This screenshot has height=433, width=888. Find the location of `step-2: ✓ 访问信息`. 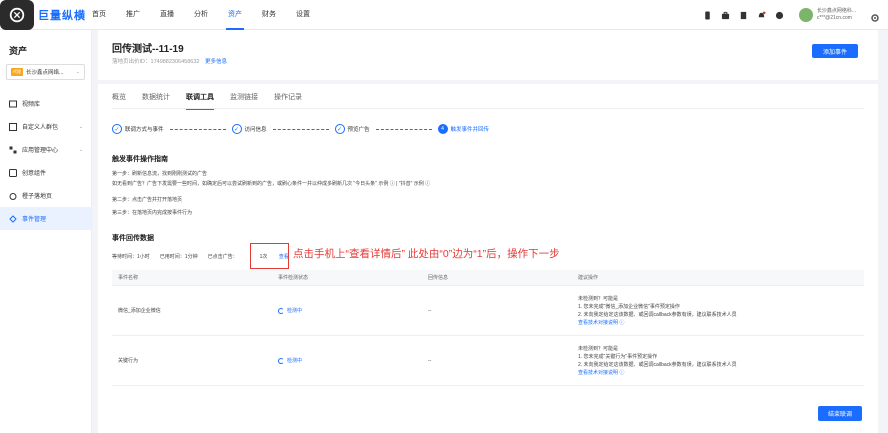

step-2: ✓ 访问信息 is located at coordinates (283, 129).